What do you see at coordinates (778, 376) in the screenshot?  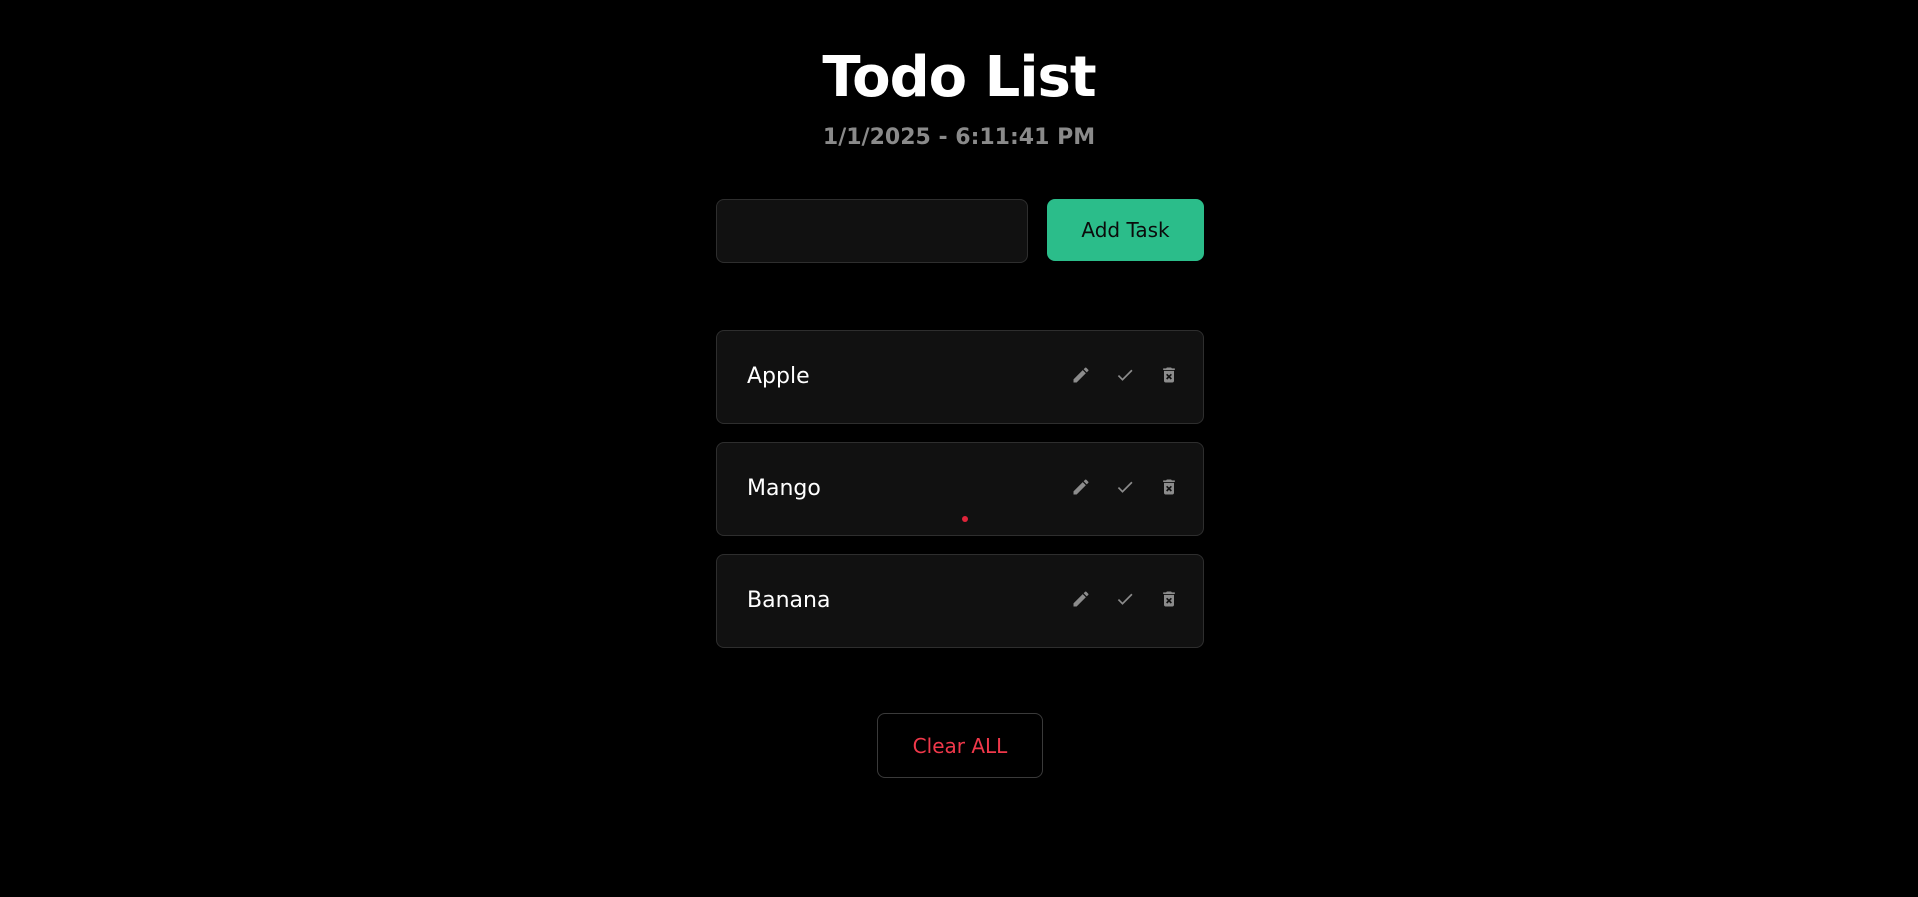 I see `task-label: Apple` at bounding box center [778, 376].